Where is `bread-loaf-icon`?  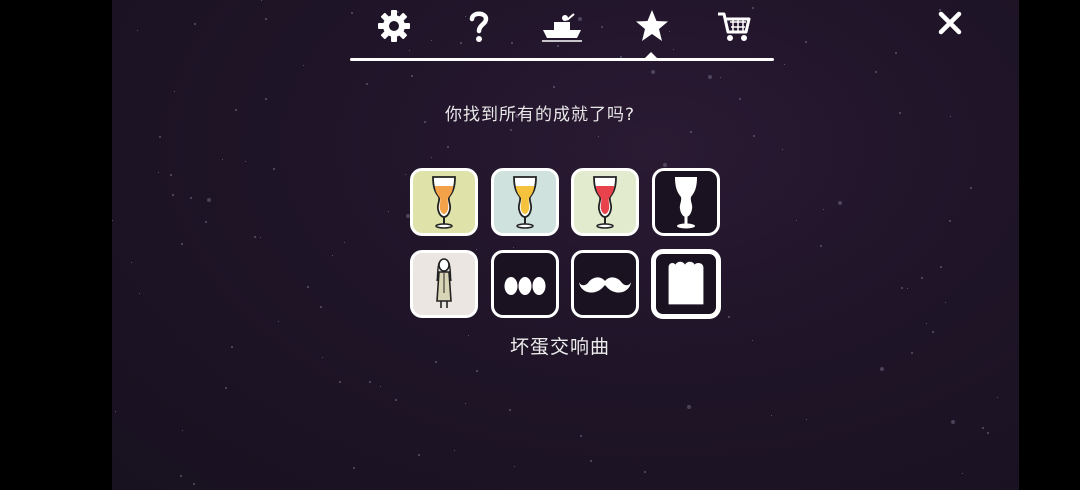
bread-loaf-icon is located at coordinates (686, 283).